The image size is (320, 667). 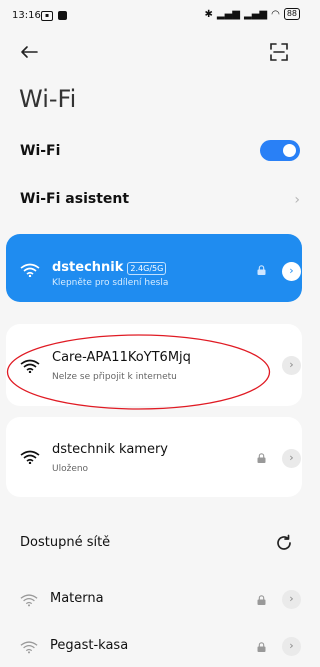 I want to click on status-right-group: ✱ ▂▄▆ ▂▄▆ ◠ 88, so click(x=252, y=14).